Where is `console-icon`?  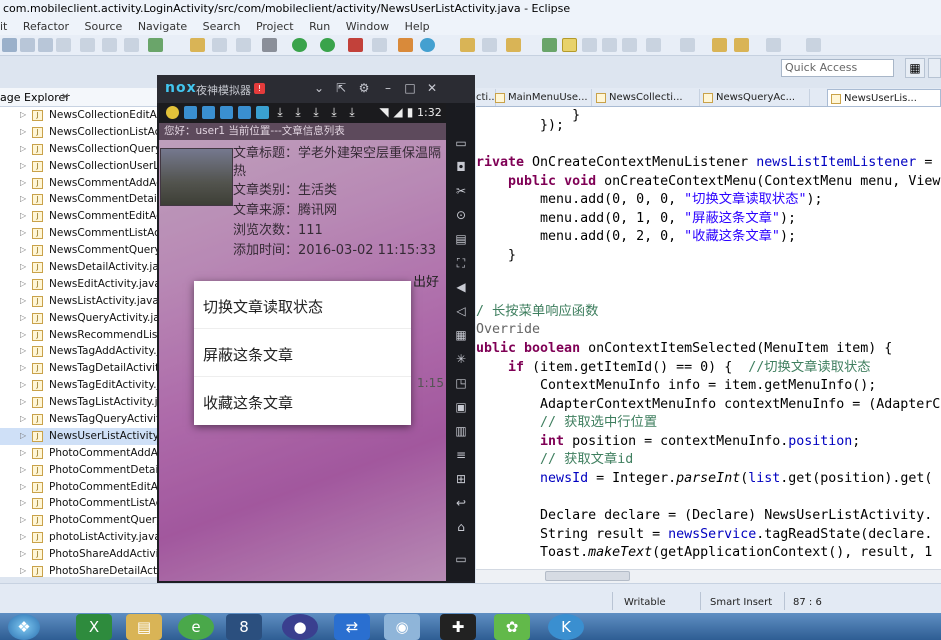
console-icon is located at coordinates (243, 45).